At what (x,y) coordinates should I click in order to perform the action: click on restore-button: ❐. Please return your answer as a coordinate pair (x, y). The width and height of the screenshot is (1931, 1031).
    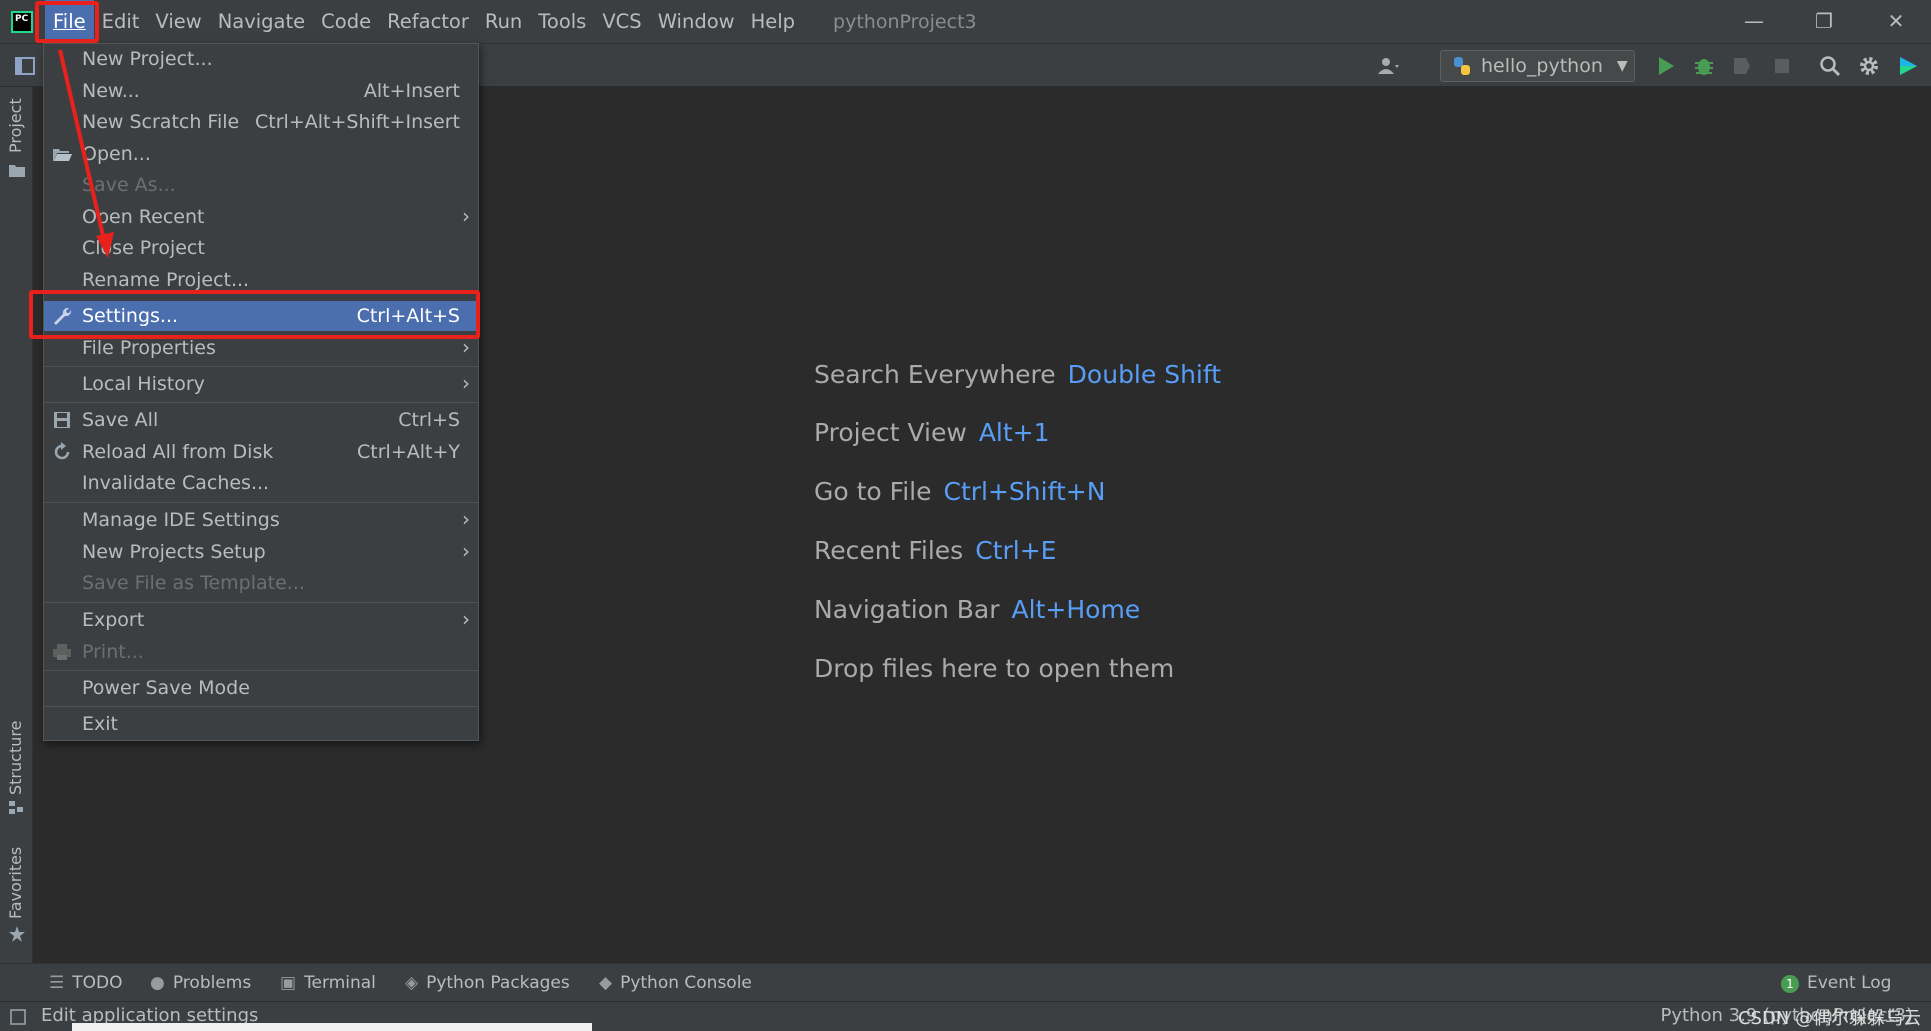
    Looking at the image, I should click on (1824, 21).